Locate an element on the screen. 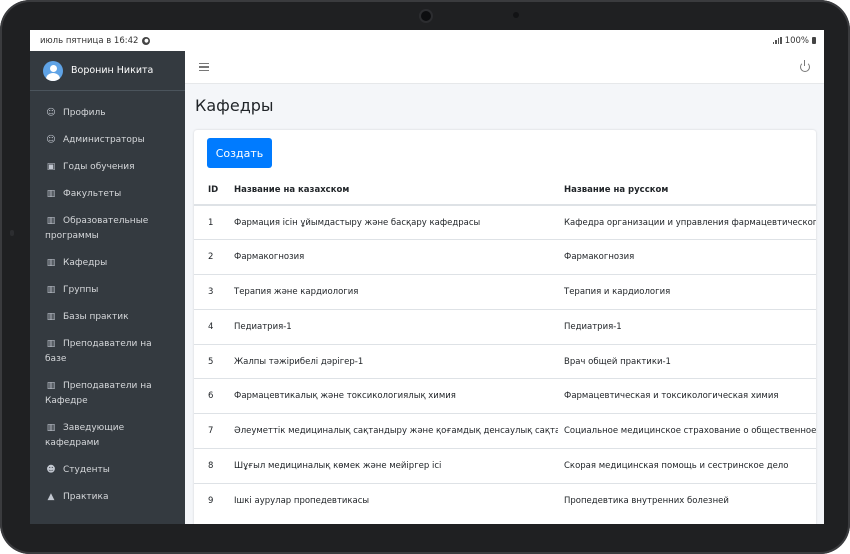 This screenshot has height=554, width=850. column-header: ID is located at coordinates (211, 191).